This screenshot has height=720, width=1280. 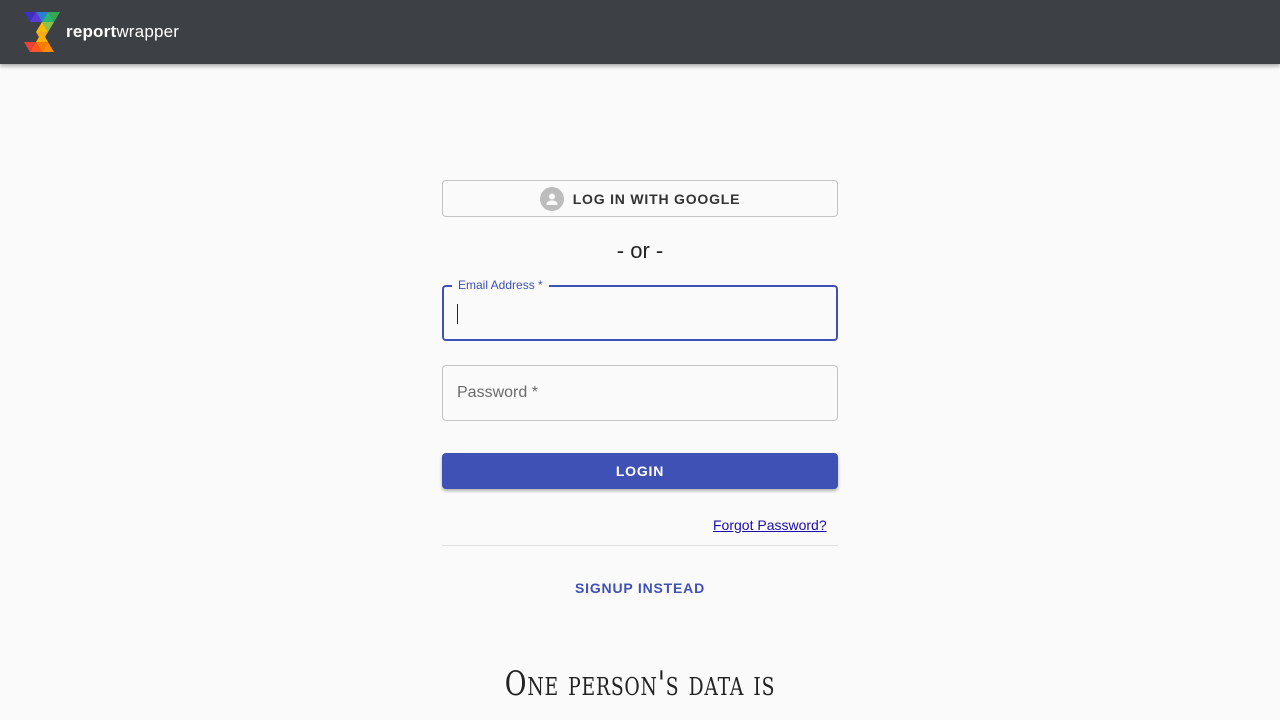 I want to click on app-header: reportwrapper, so click(x=640, y=32).